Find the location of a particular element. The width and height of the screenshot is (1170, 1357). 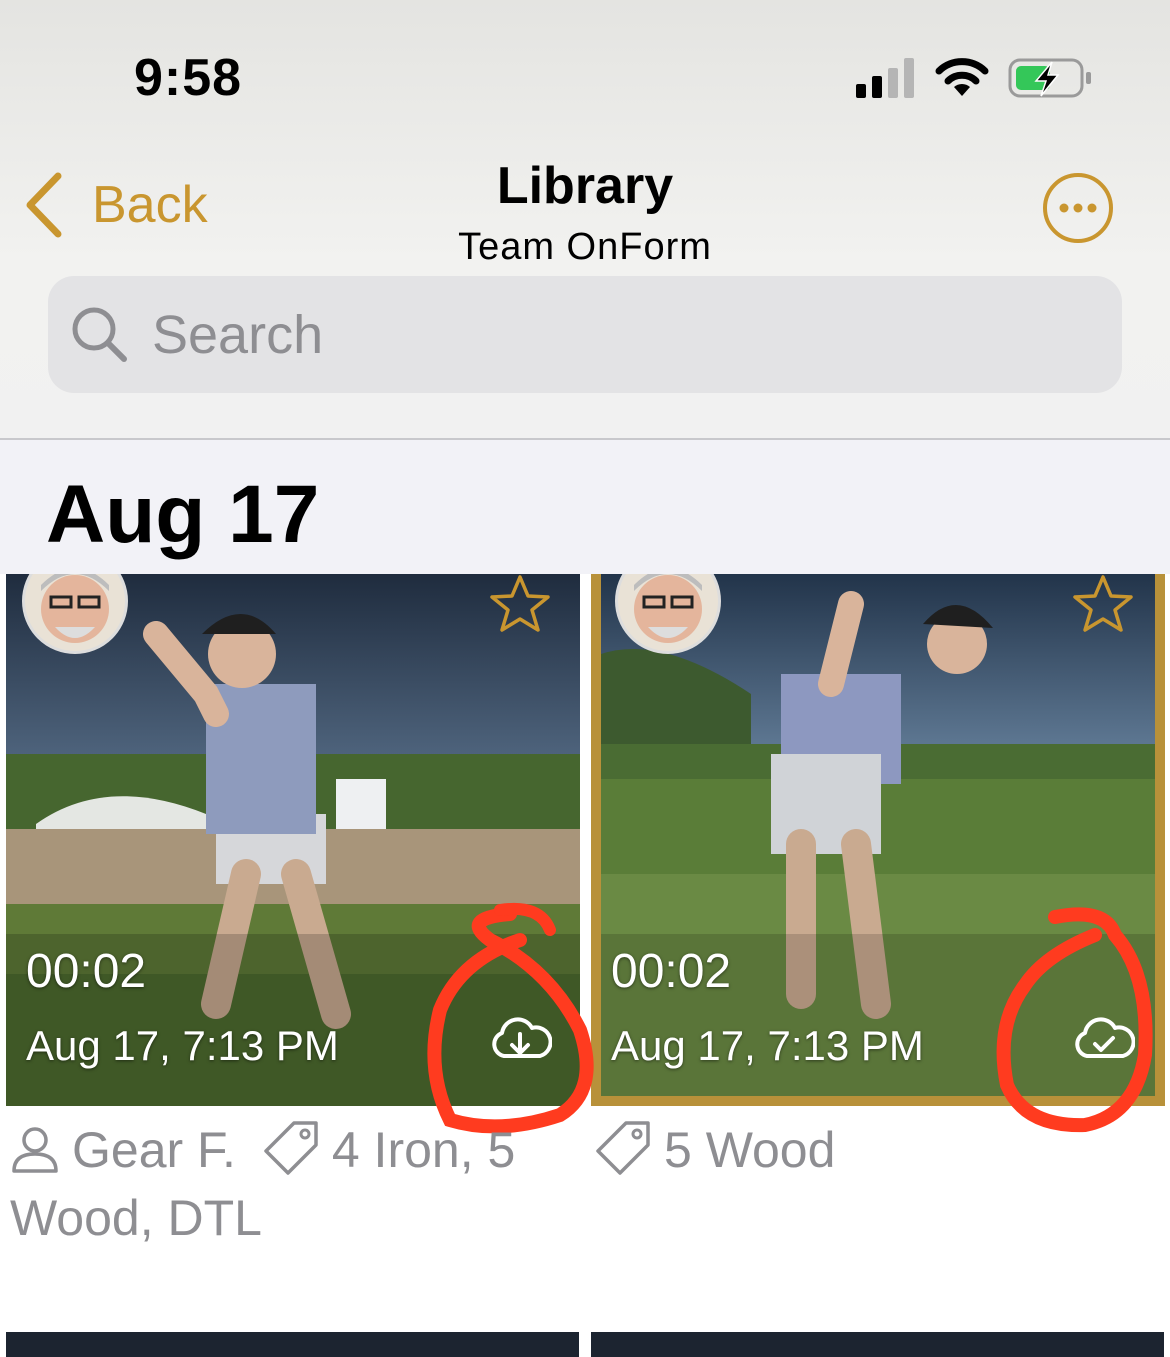

page-title: Library is located at coordinates (585, 186).